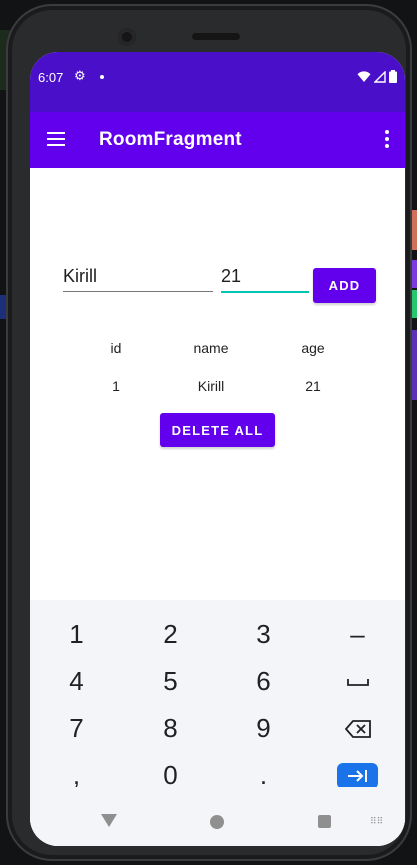  Describe the element at coordinates (56, 139) in the screenshot. I see `hamburger-menu-icon` at that location.